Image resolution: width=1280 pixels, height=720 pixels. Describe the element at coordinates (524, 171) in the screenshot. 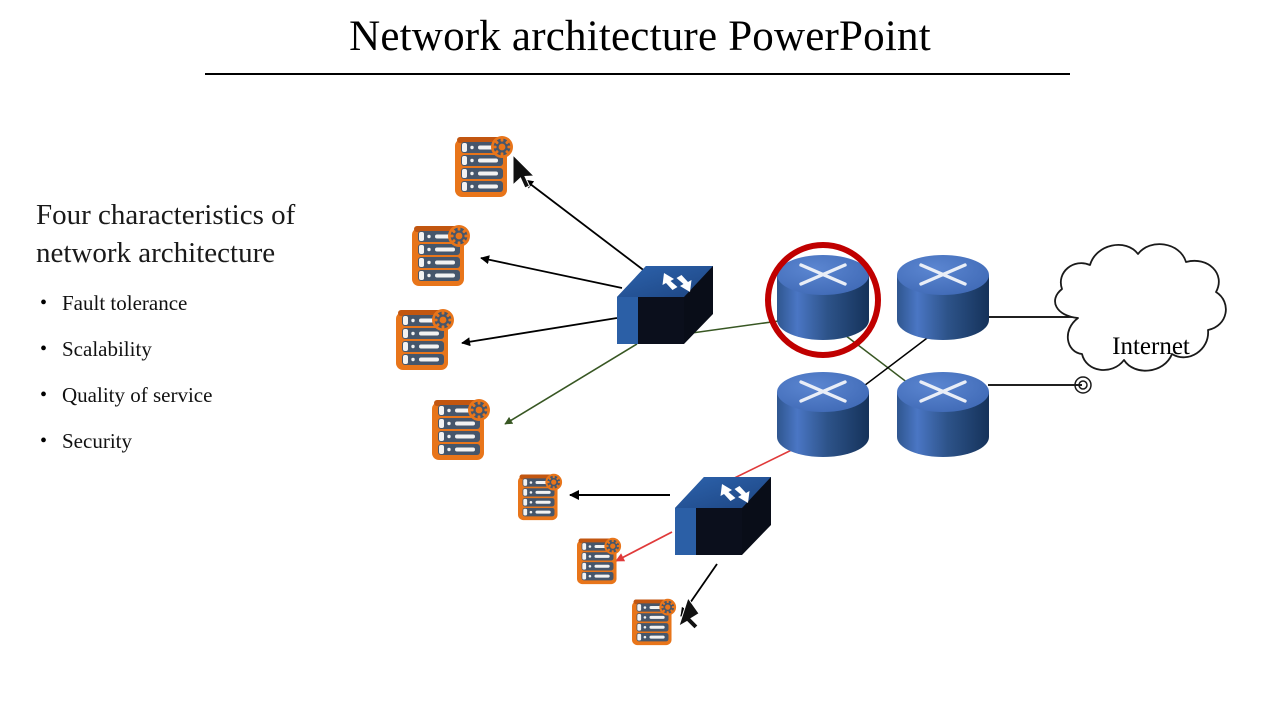

I see `cursor-pointer-icon` at that location.